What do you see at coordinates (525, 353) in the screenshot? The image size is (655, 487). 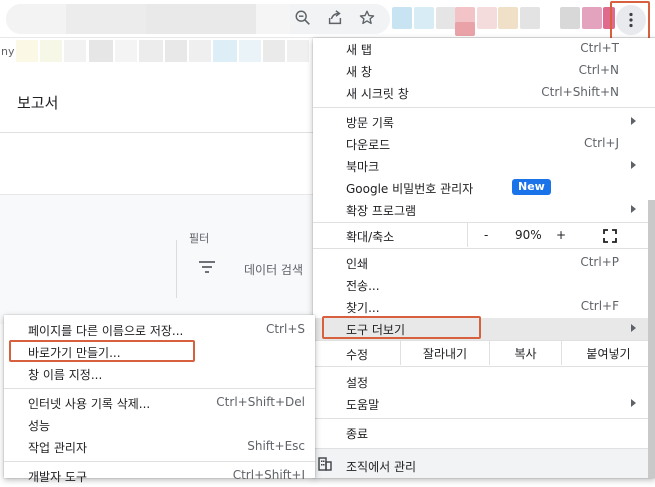 I see `copy-button: 복사` at bounding box center [525, 353].